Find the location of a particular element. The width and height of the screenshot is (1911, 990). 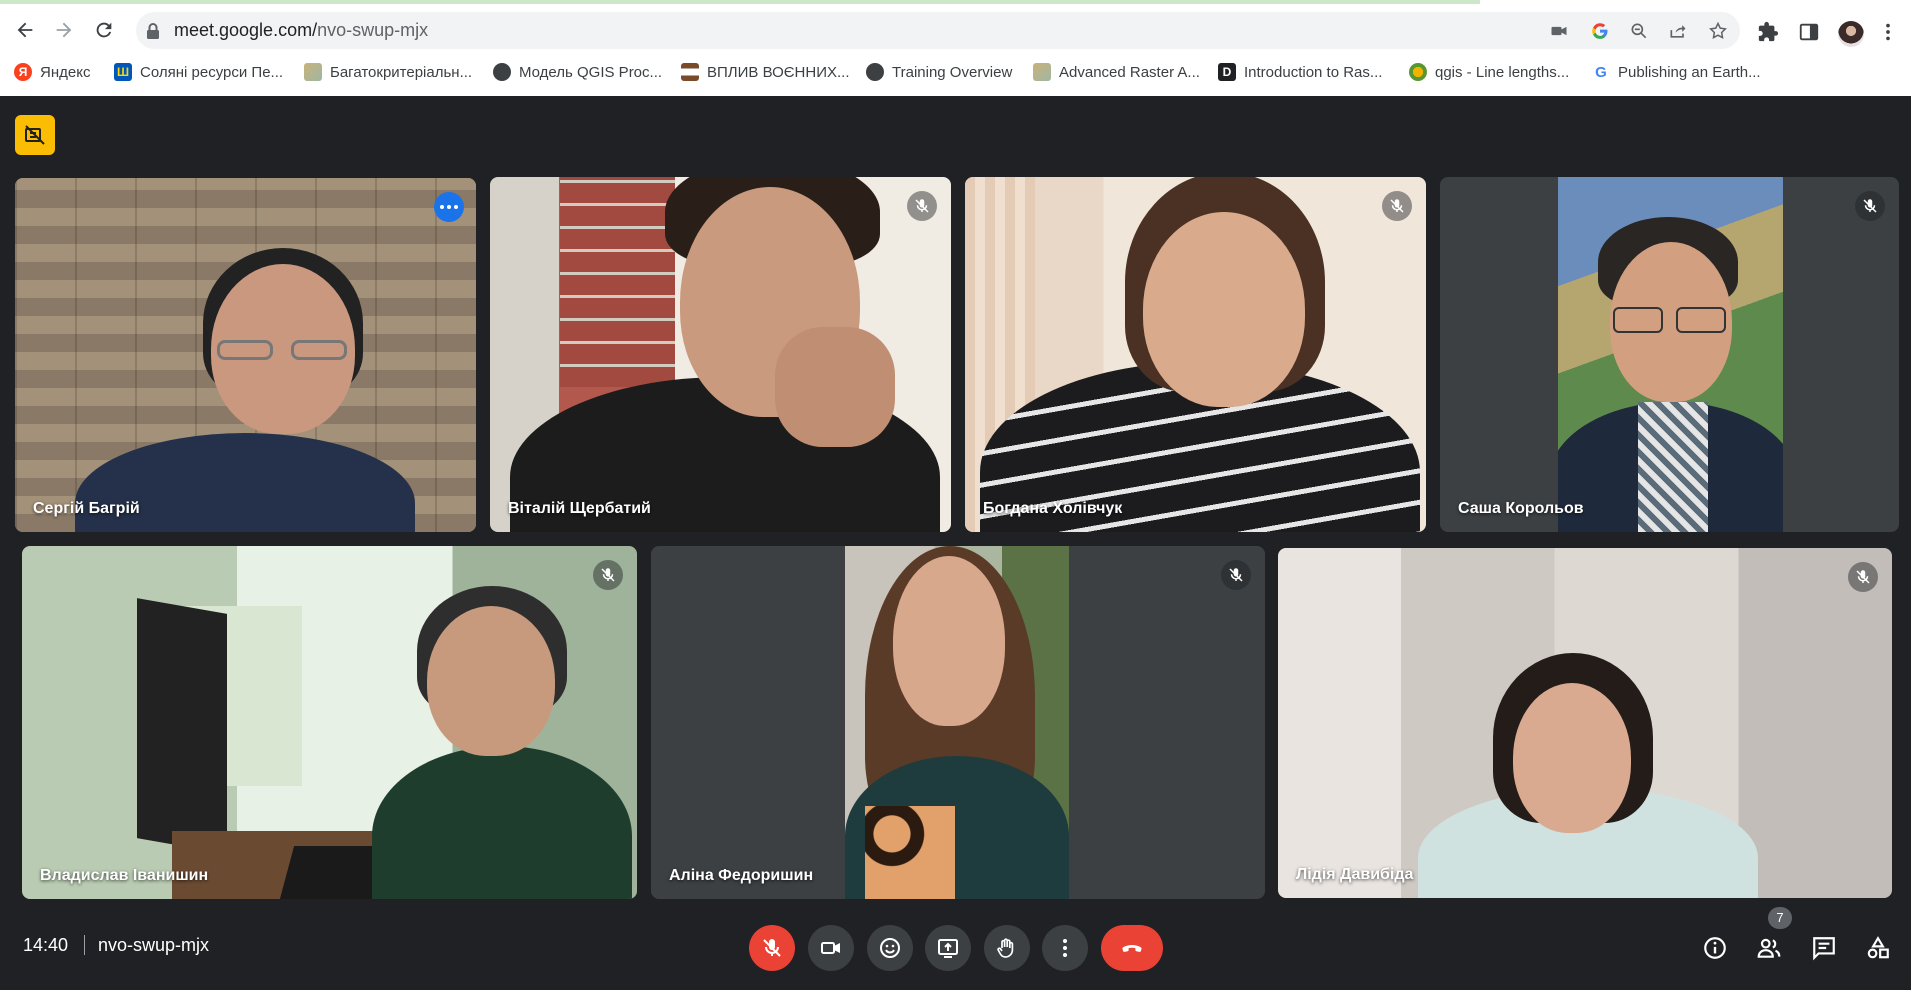

google-icon: G is located at coordinates (1601, 72).